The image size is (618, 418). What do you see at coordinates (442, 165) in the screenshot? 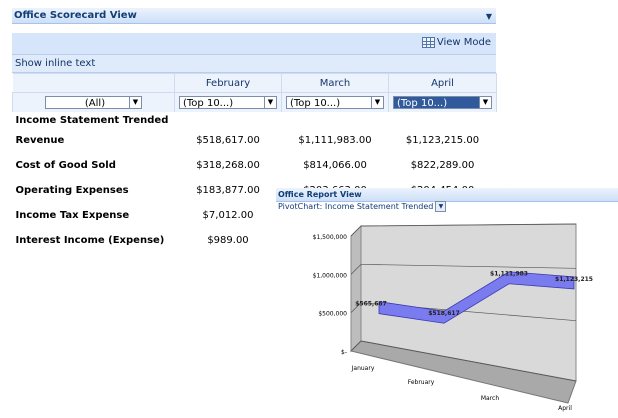
I see `cell-value: $822,289.00` at bounding box center [442, 165].